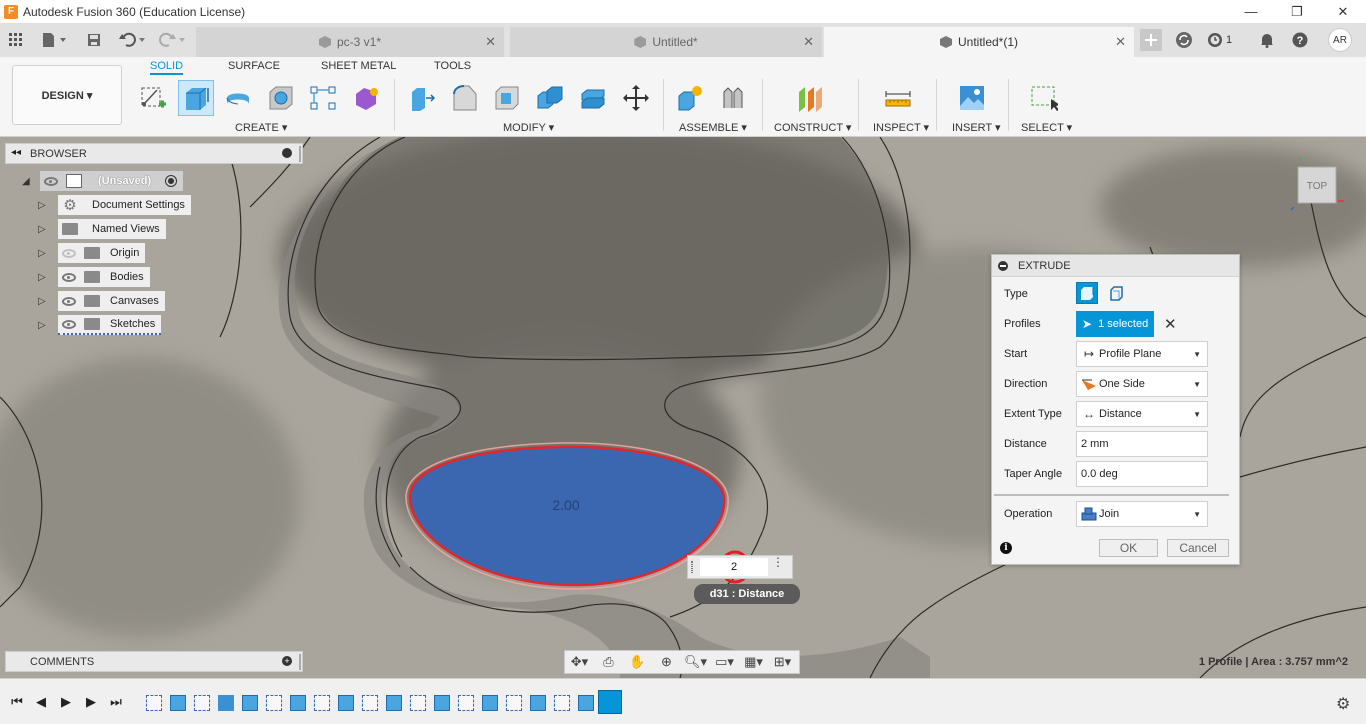  Describe the element at coordinates (28, 181) in the screenshot. I see `collapse-arrow-icon: ◢` at that location.